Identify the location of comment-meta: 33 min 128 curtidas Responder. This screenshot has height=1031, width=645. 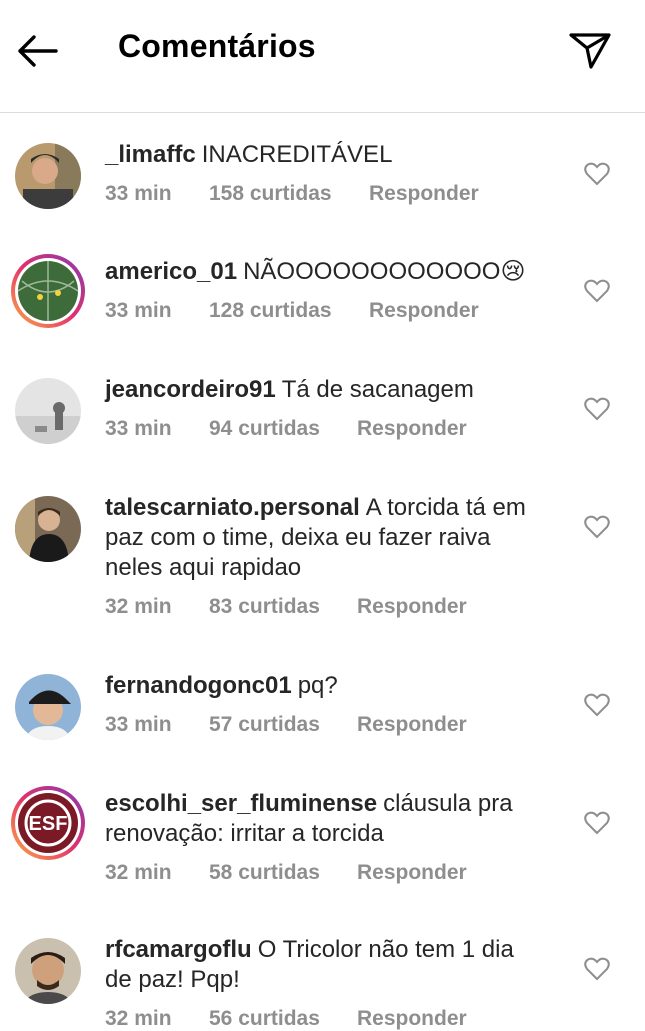
(292, 311).